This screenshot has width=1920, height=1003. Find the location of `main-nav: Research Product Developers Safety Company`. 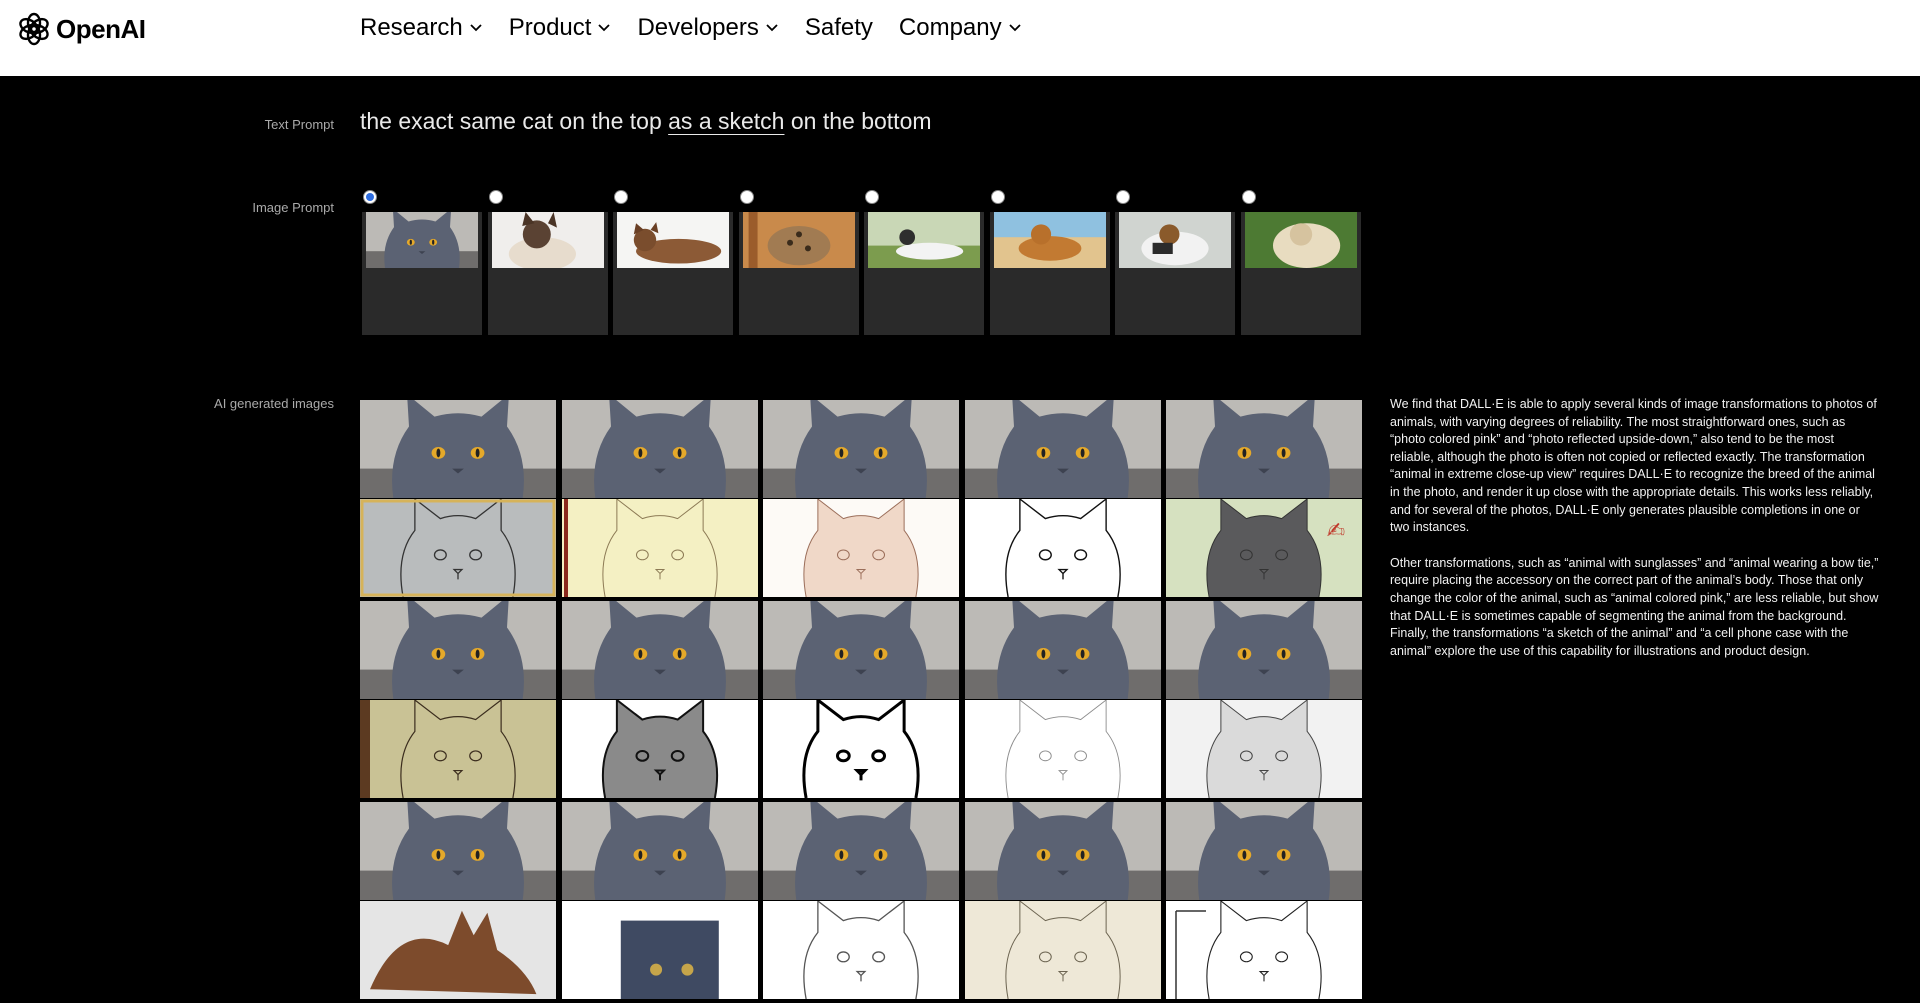

main-nav: Research Product Developers Safety Company is located at coordinates (704, 28).